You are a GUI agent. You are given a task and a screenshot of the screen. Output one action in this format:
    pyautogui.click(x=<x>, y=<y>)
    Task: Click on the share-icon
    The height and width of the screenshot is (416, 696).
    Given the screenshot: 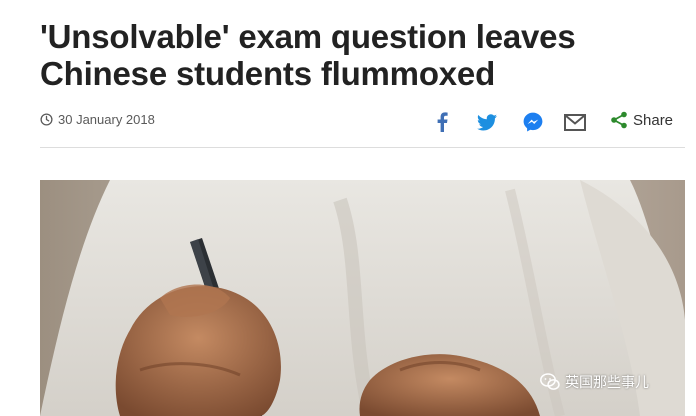 What is the action you would take?
    pyautogui.click(x=619, y=120)
    